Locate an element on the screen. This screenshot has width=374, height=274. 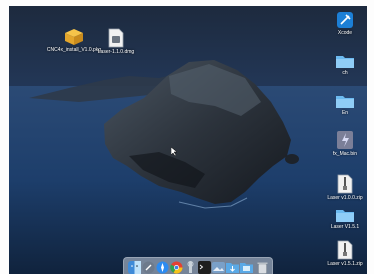
dock-item-chrome is located at coordinates (176, 267).